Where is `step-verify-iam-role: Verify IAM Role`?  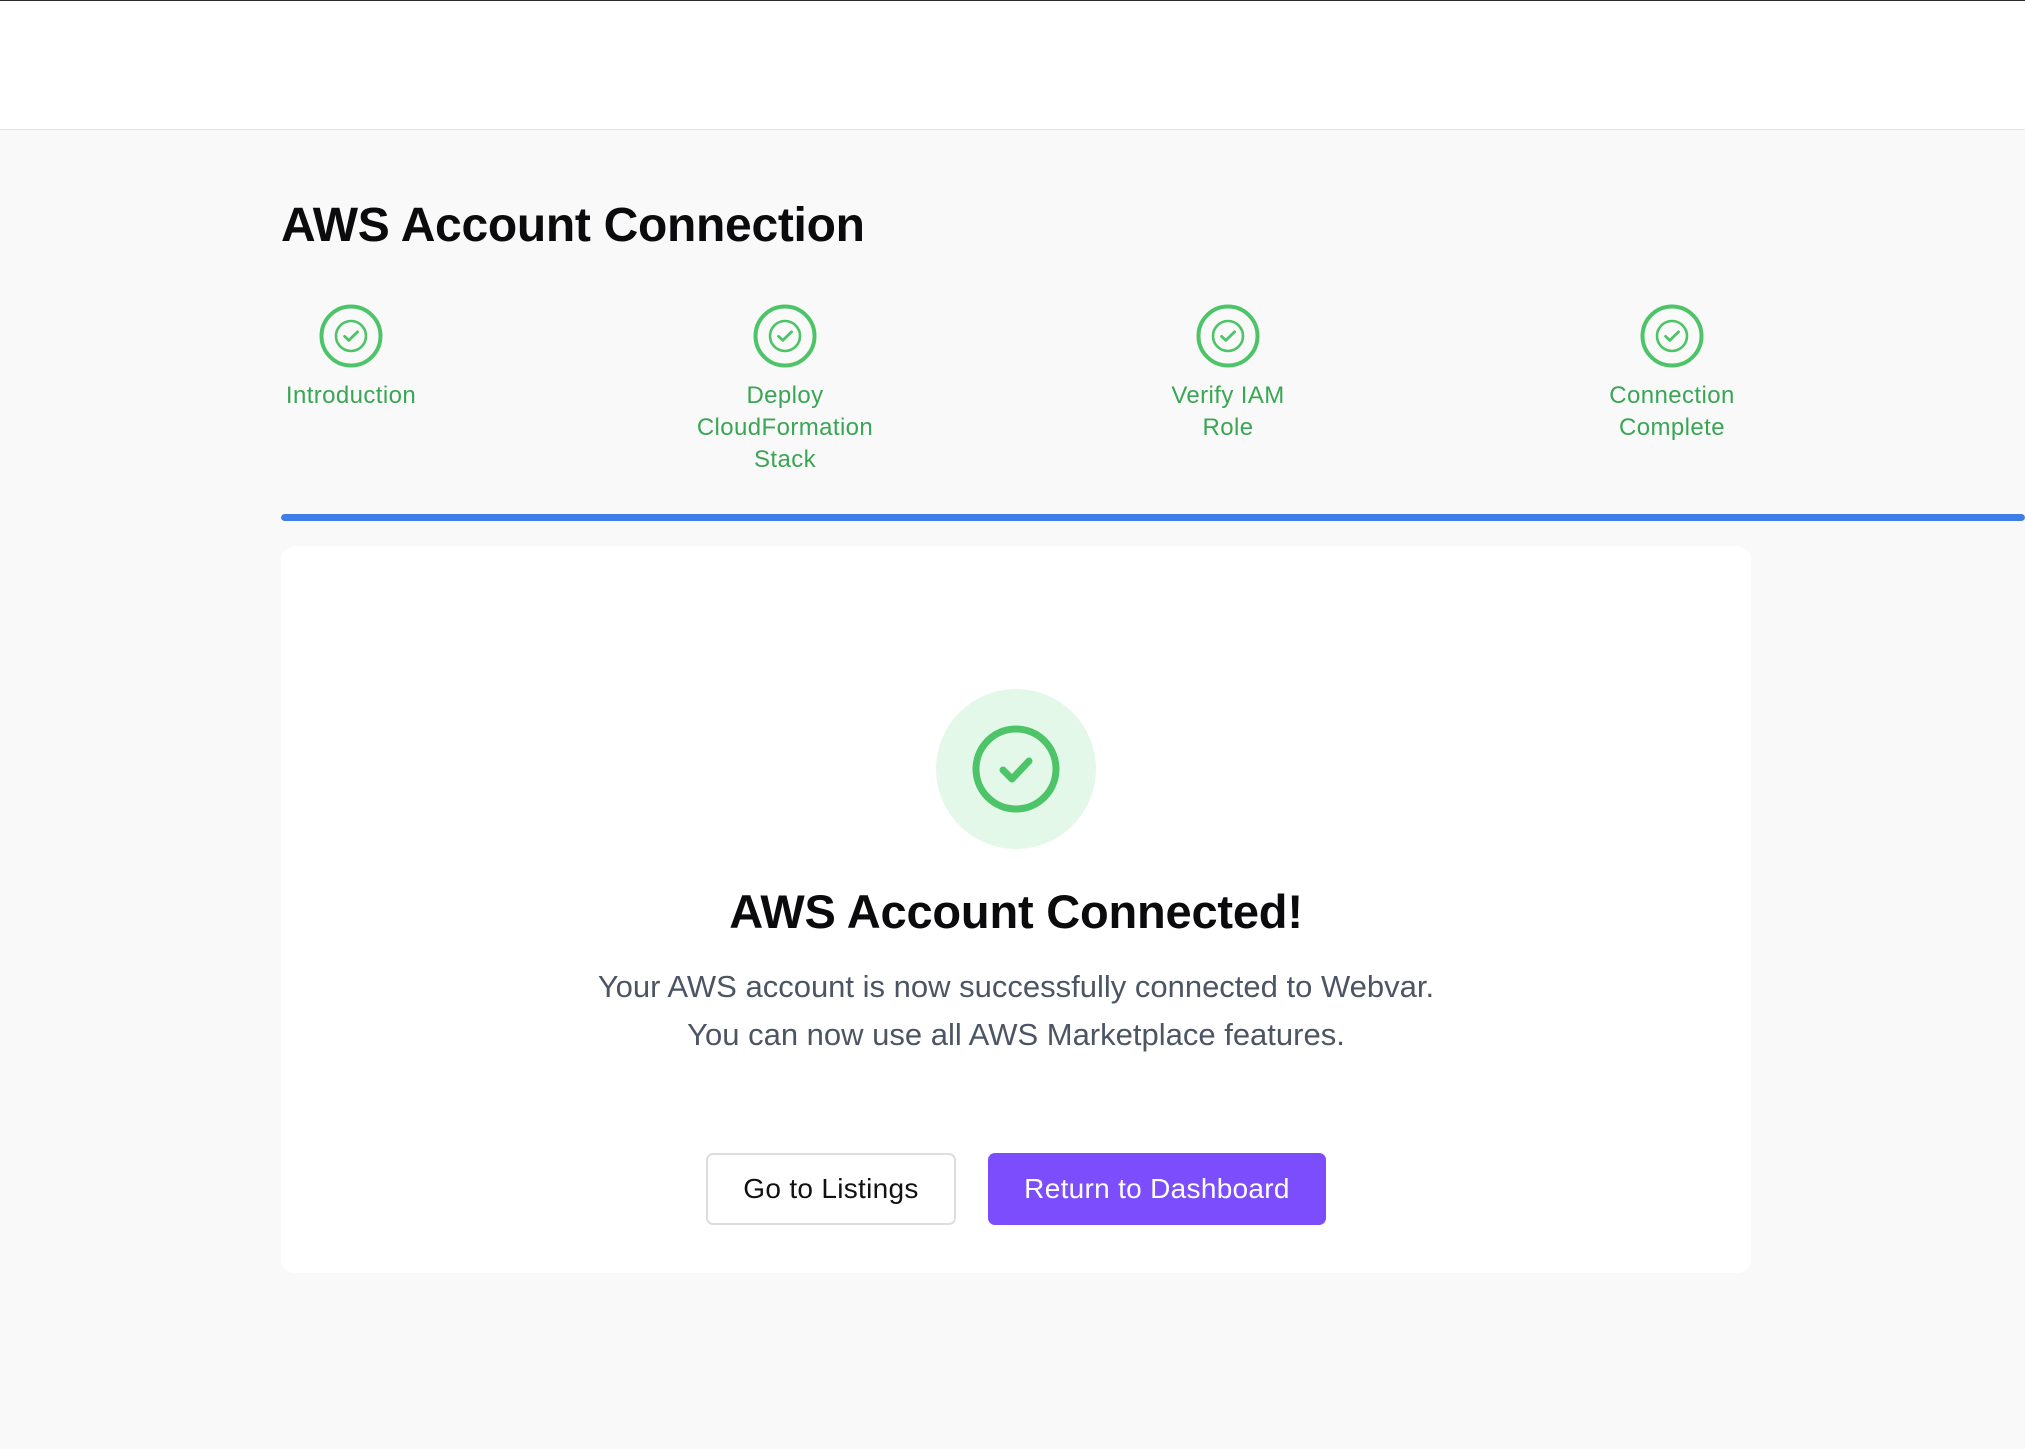 step-verify-iam-role: Verify IAM Role is located at coordinates (1228, 374).